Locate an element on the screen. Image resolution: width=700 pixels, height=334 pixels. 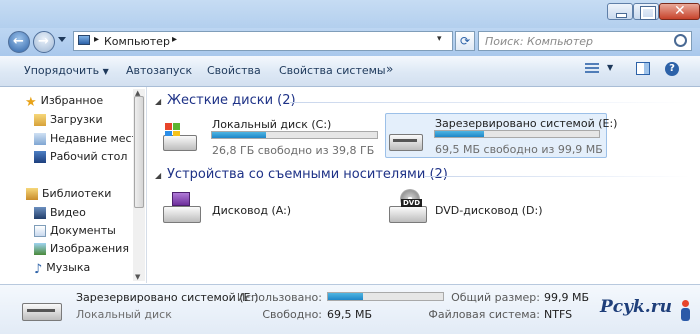
libraries-icon is located at coordinates (32, 194).